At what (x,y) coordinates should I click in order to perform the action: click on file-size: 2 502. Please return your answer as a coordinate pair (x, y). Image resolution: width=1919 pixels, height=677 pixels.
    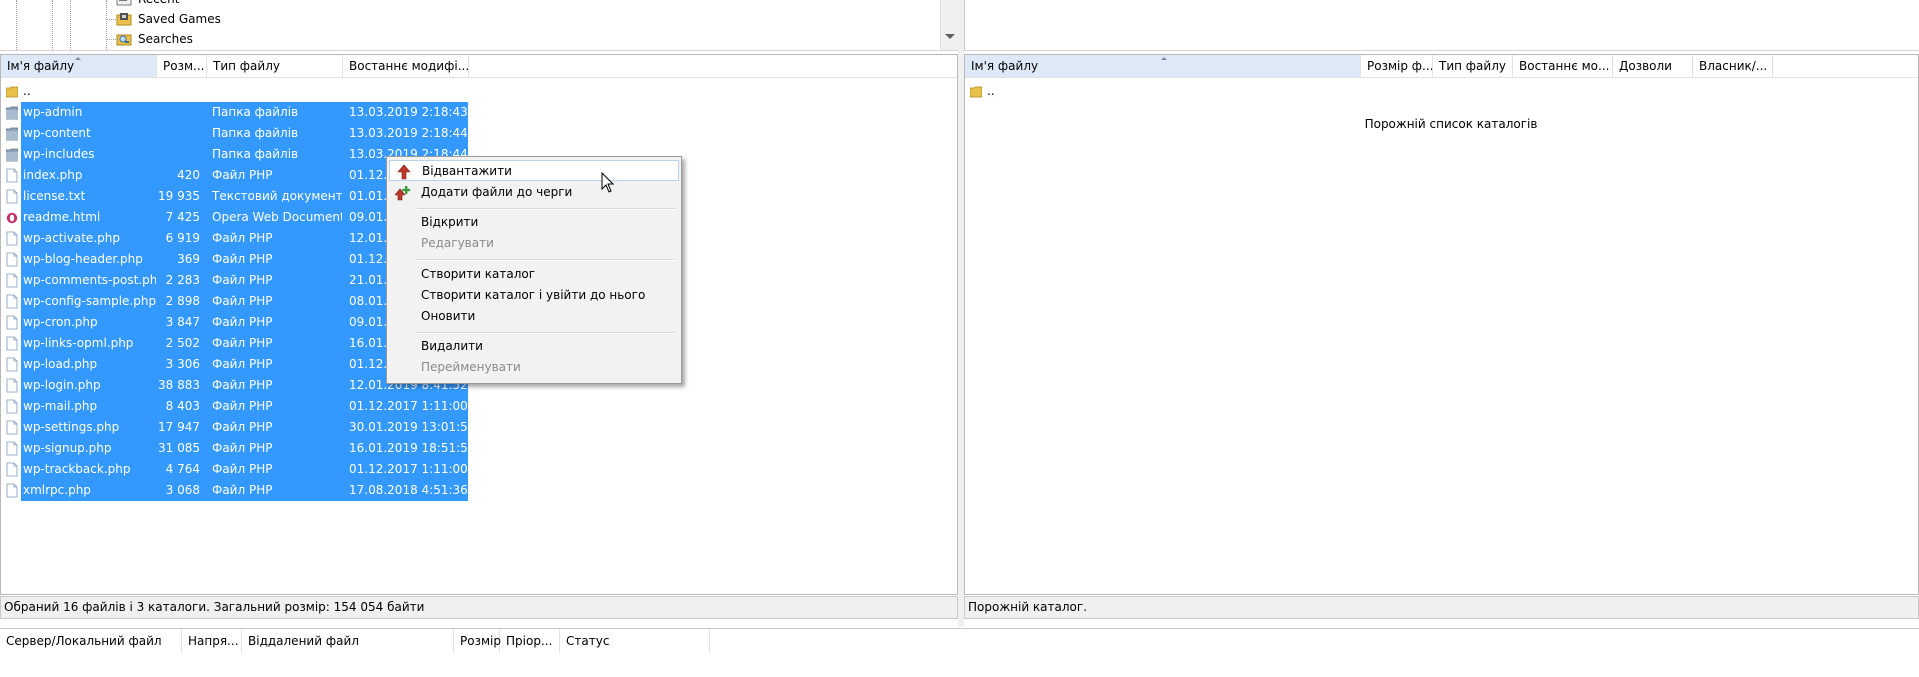
    Looking at the image, I should click on (182, 343).